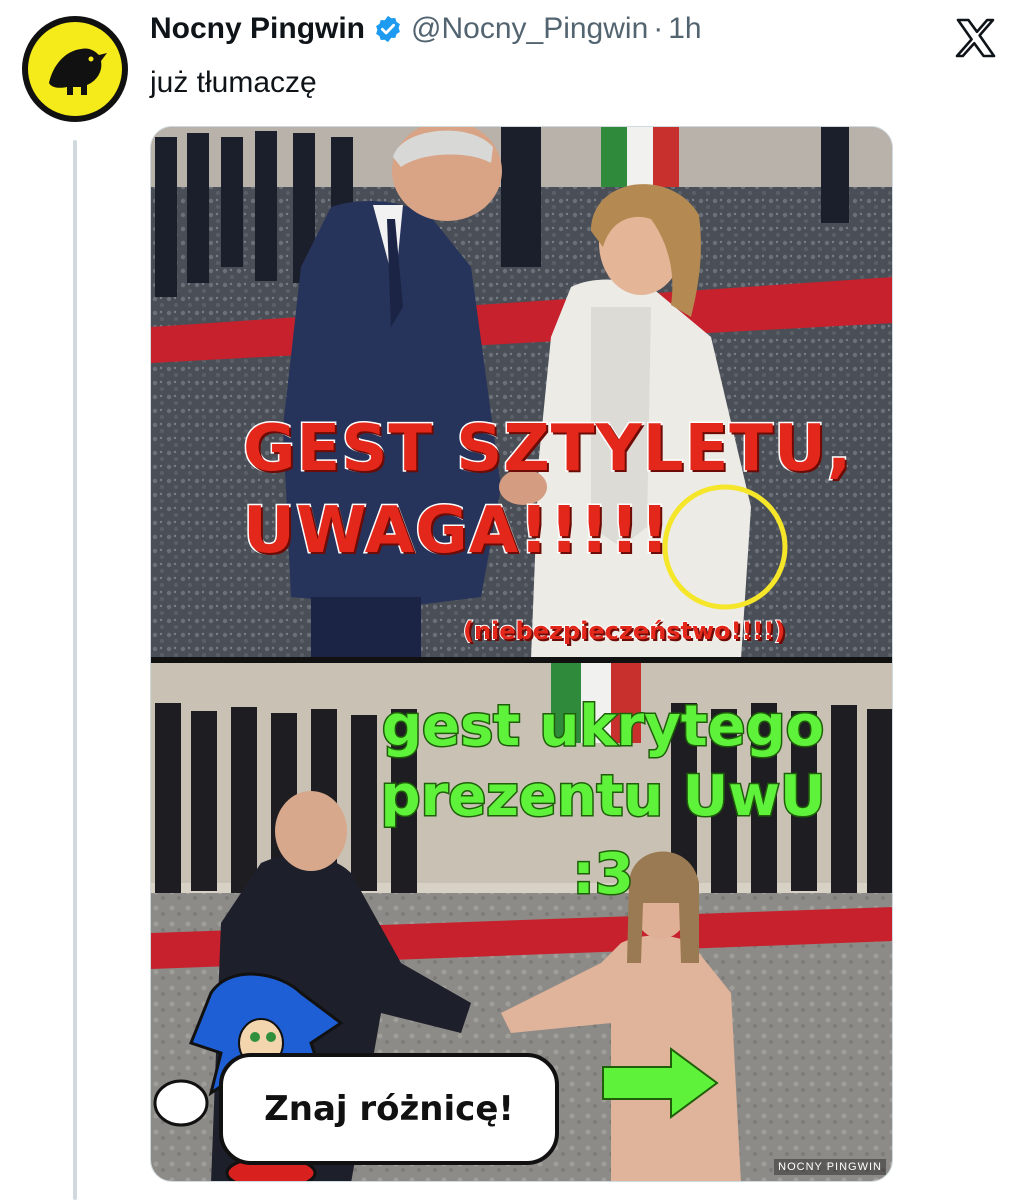 The image size is (1019, 1200). I want to click on top-caption-line1: GEST SZTYLETU,, so click(547, 449).